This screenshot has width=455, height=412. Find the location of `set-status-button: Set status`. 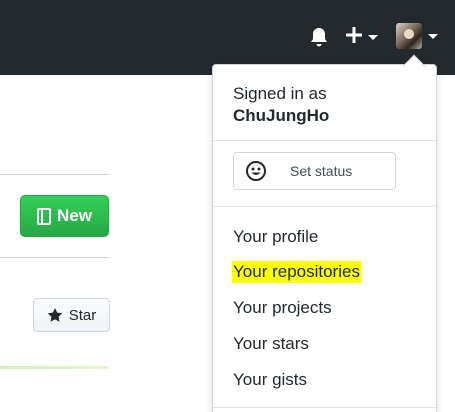

set-status-button: Set status is located at coordinates (314, 171).